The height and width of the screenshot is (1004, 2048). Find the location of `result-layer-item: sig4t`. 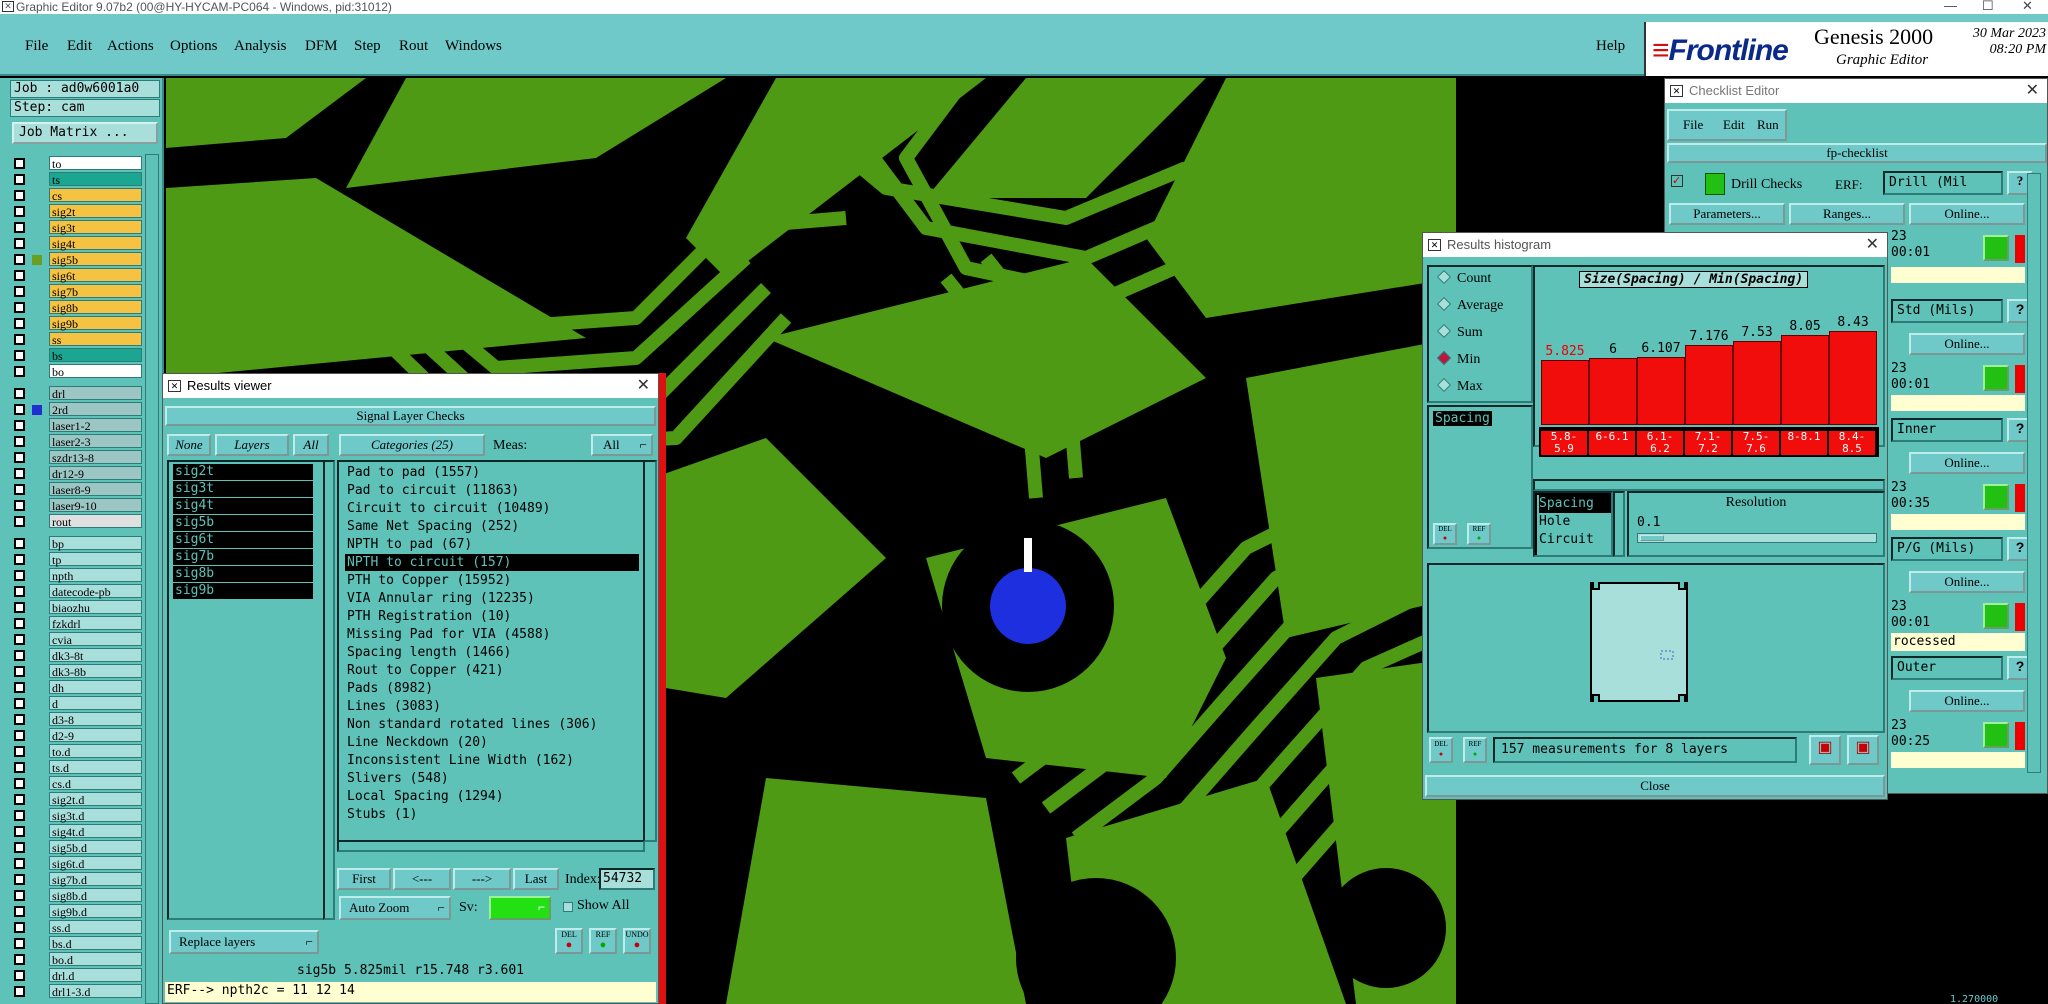

result-layer-item: sig4t is located at coordinates (243, 506).